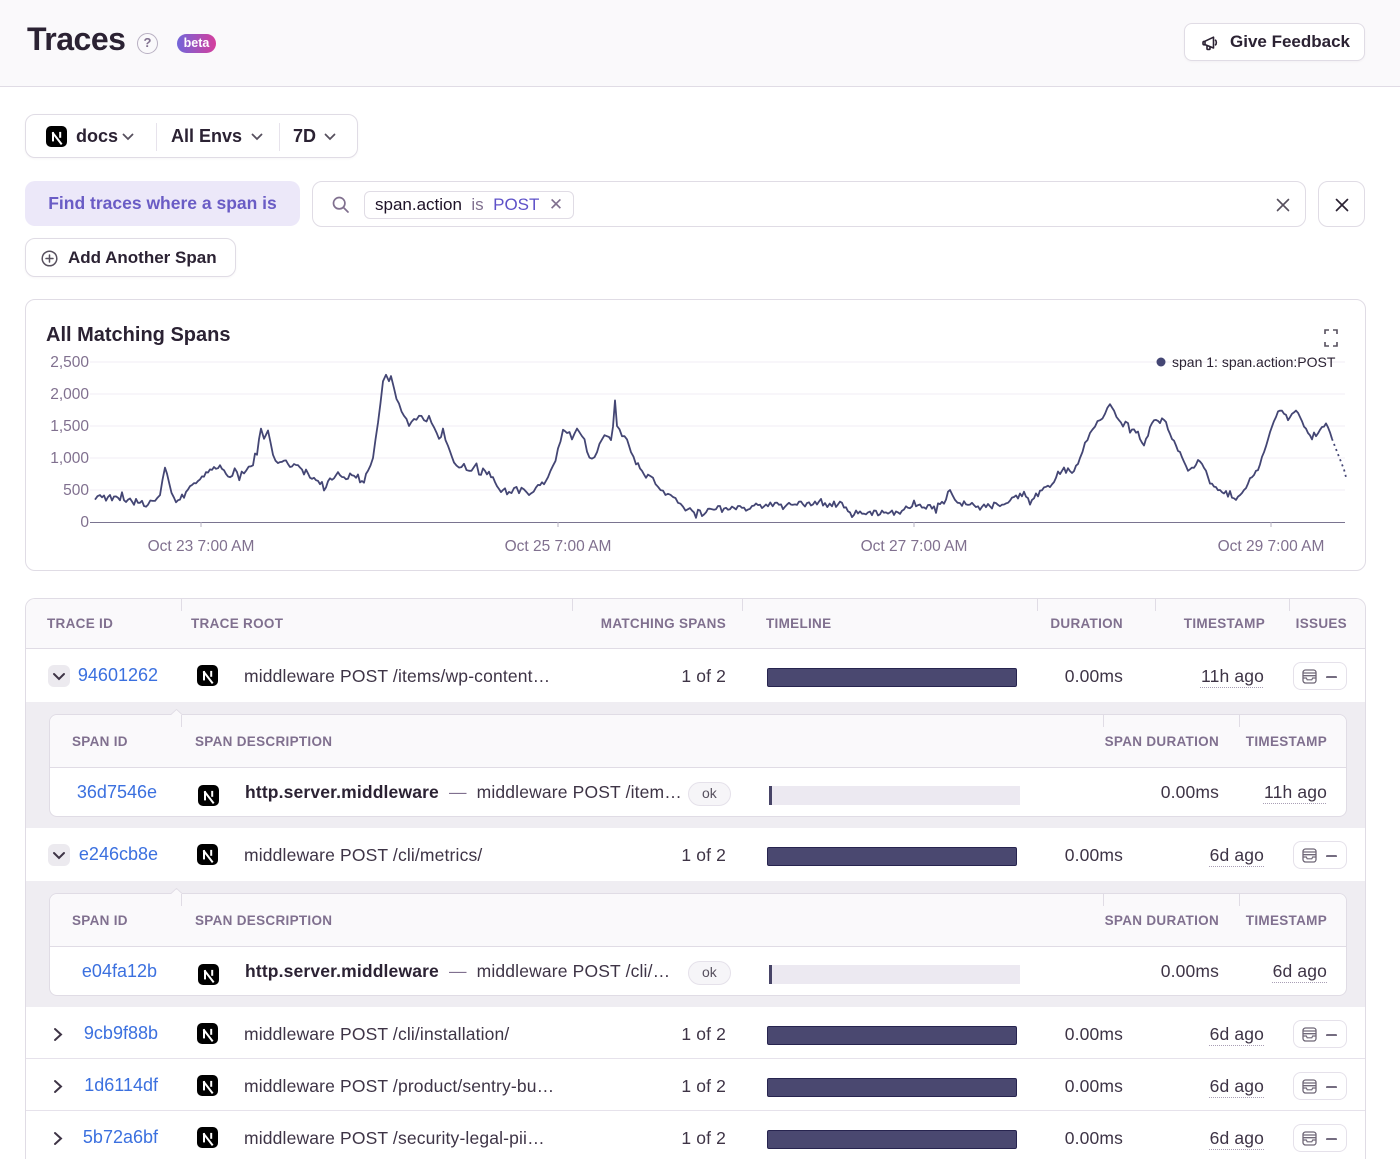 The image size is (1400, 1159). What do you see at coordinates (1254, 362) in the screenshot?
I see `svg-text: span 1: span.action:POST` at bounding box center [1254, 362].